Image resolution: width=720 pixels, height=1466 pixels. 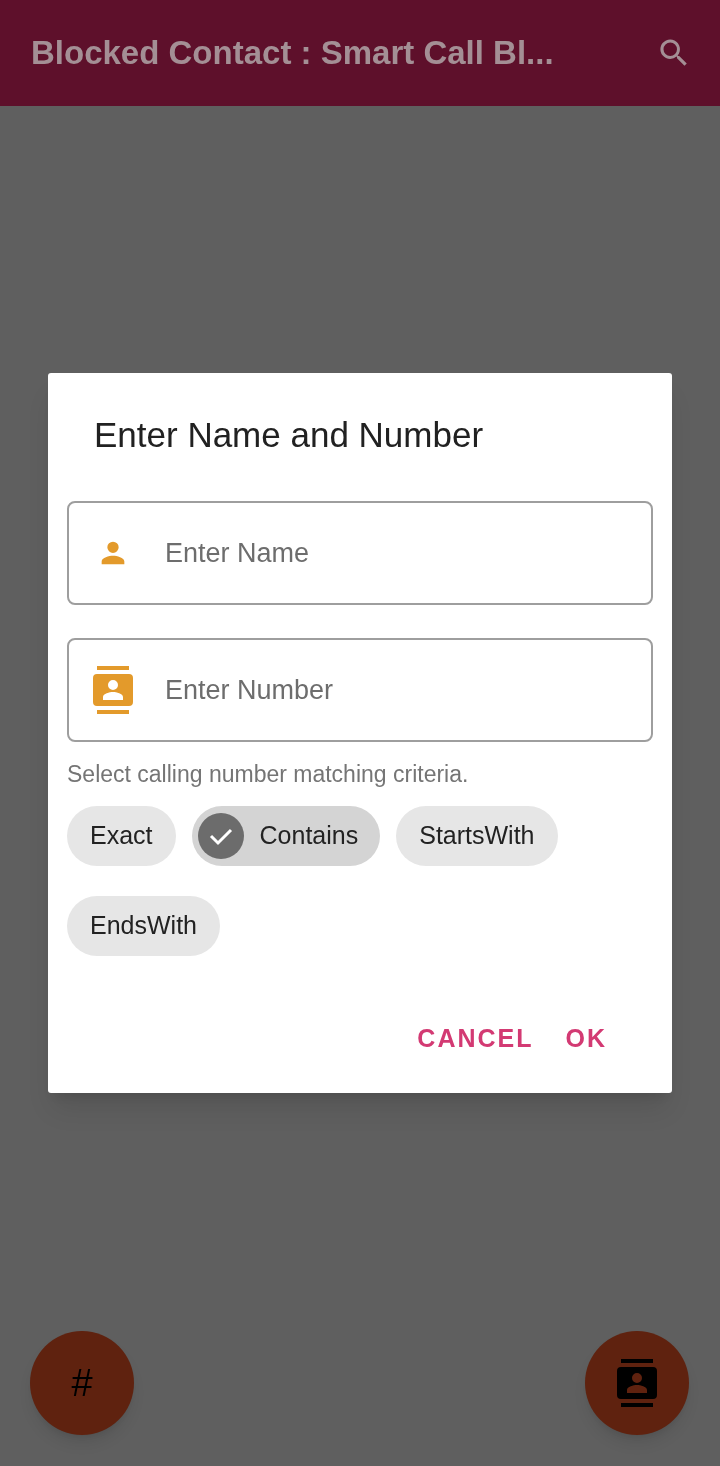 I want to click on dialog-button: OK, so click(x=586, y=1039).